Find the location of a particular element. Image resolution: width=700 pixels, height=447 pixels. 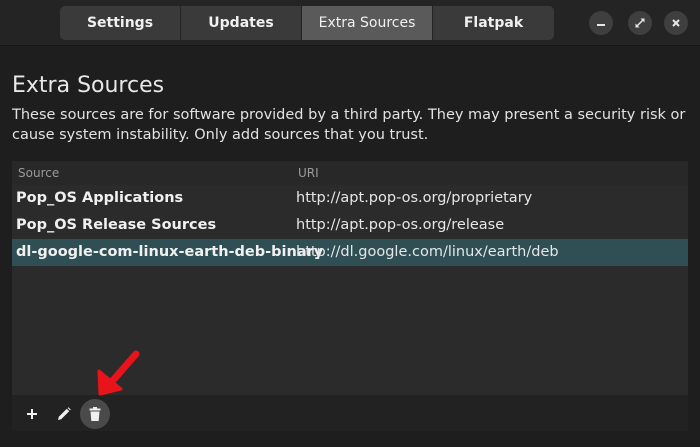

delete-icon is located at coordinates (95, 414).